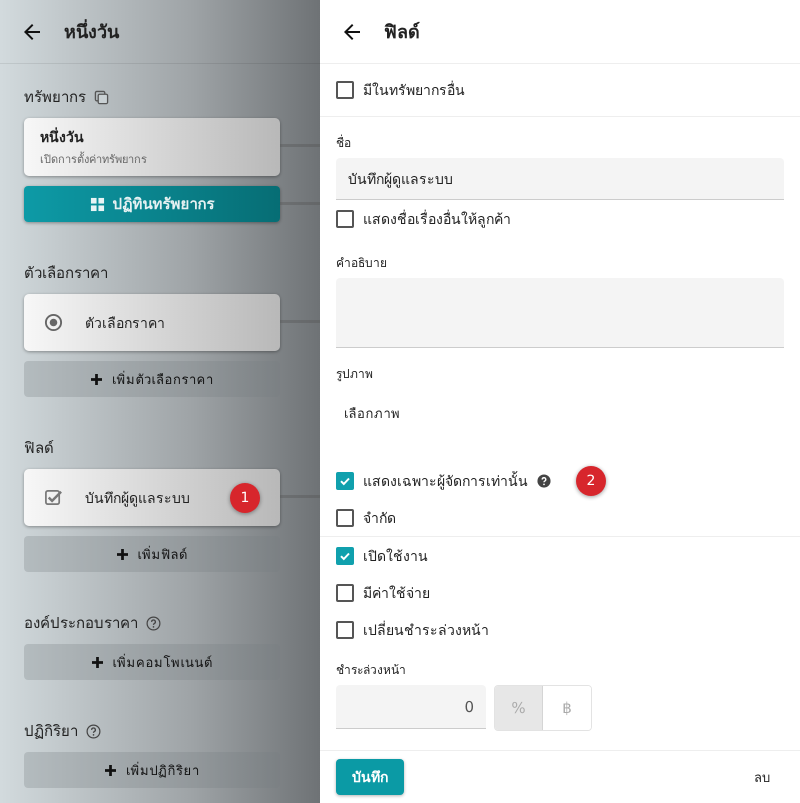  I want to click on field-label: ชำระล่วงหน้า, so click(371, 670).